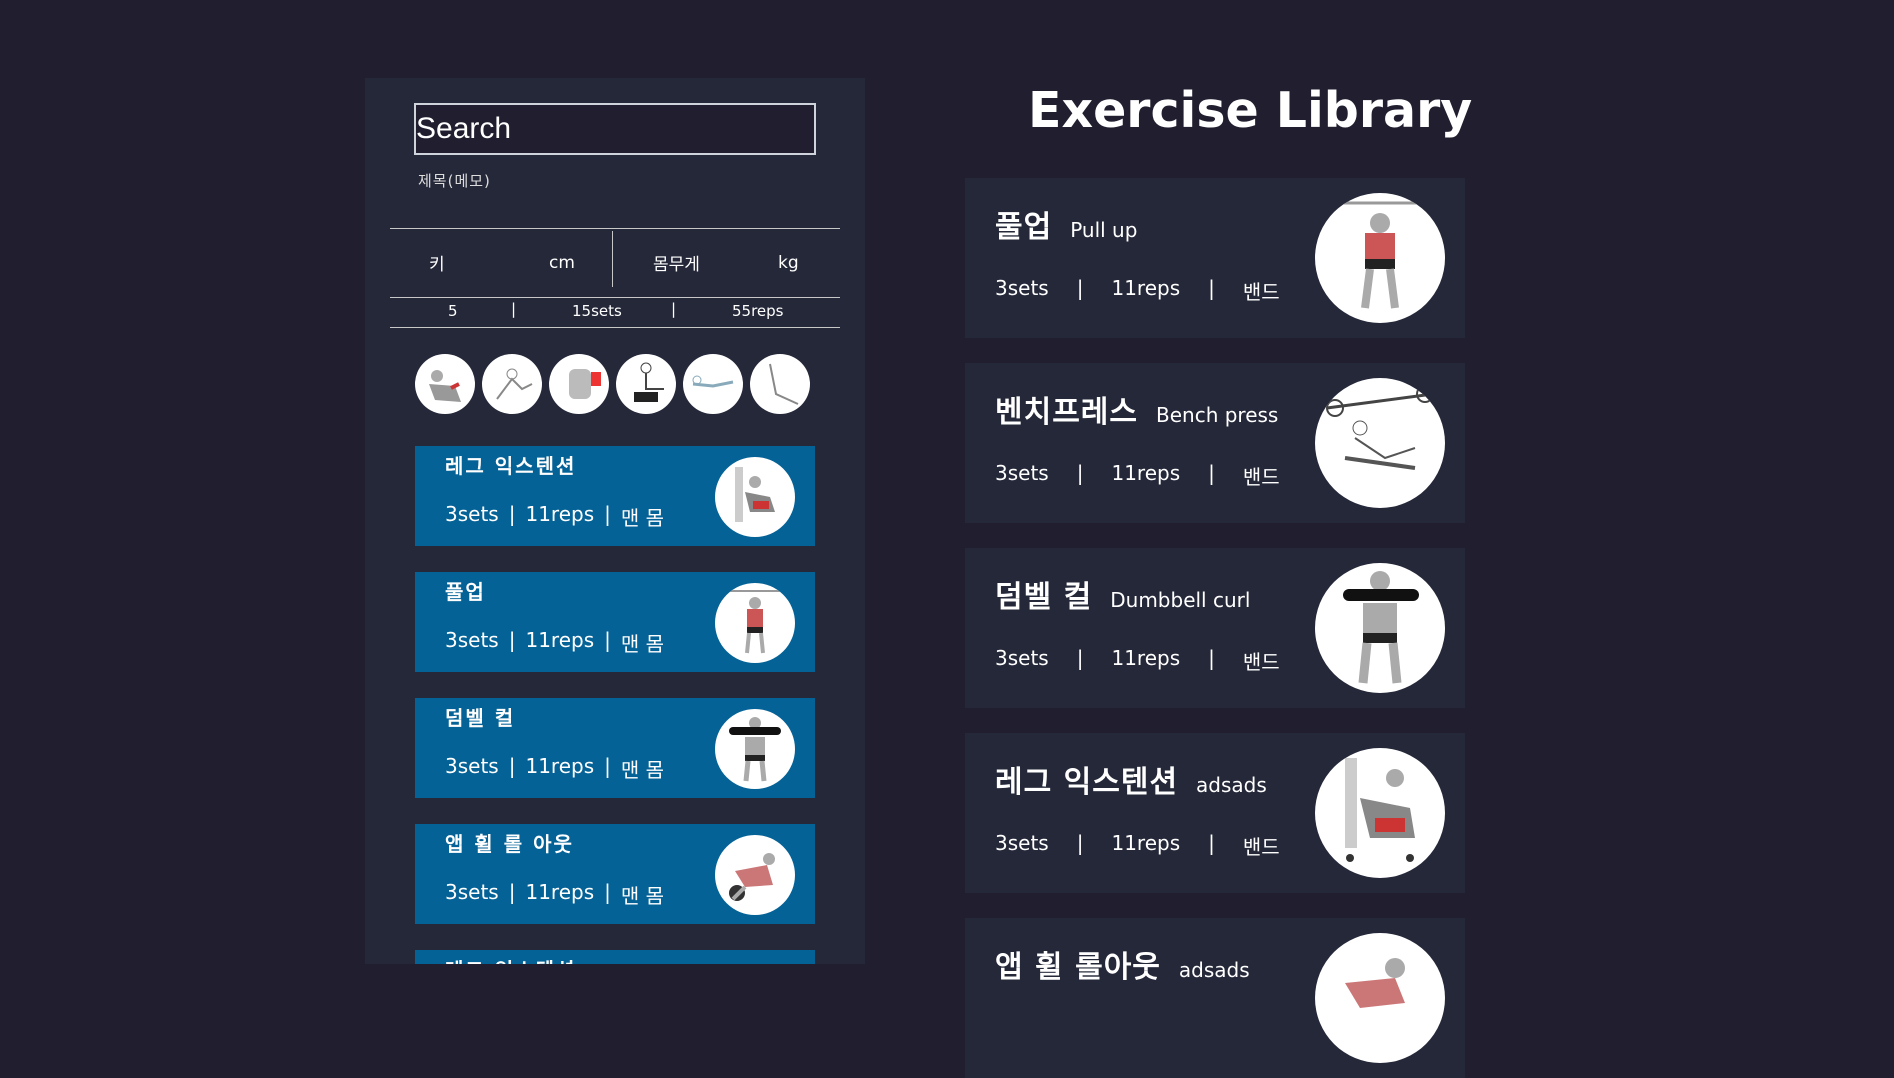  What do you see at coordinates (1217, 415) in the screenshot?
I see `library-item-english-name: Bench press` at bounding box center [1217, 415].